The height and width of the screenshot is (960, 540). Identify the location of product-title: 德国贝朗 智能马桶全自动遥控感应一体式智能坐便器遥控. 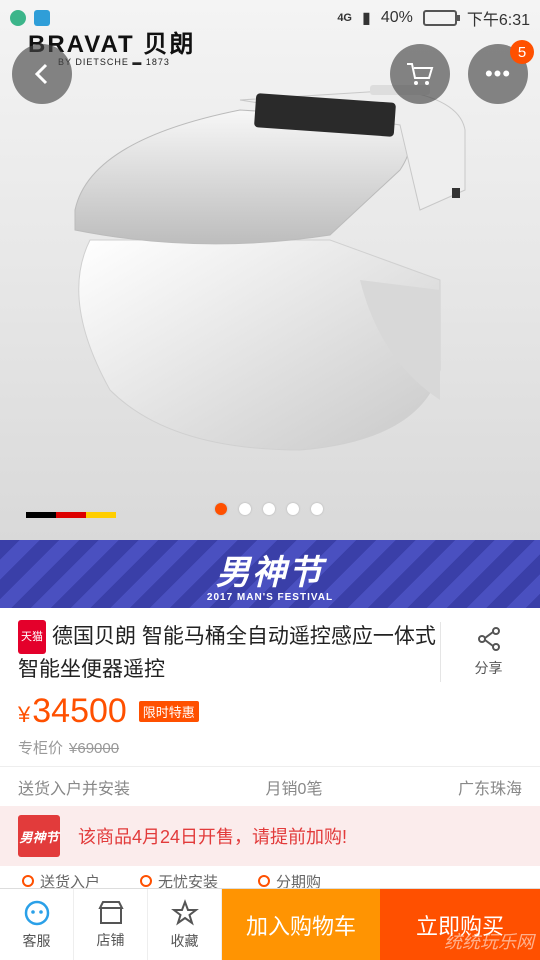
(227, 653).